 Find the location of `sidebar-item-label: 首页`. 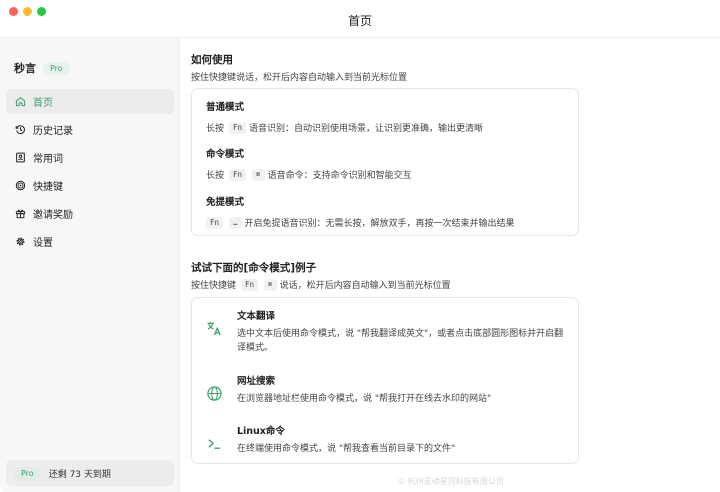

sidebar-item-label: 首页 is located at coordinates (43, 103).